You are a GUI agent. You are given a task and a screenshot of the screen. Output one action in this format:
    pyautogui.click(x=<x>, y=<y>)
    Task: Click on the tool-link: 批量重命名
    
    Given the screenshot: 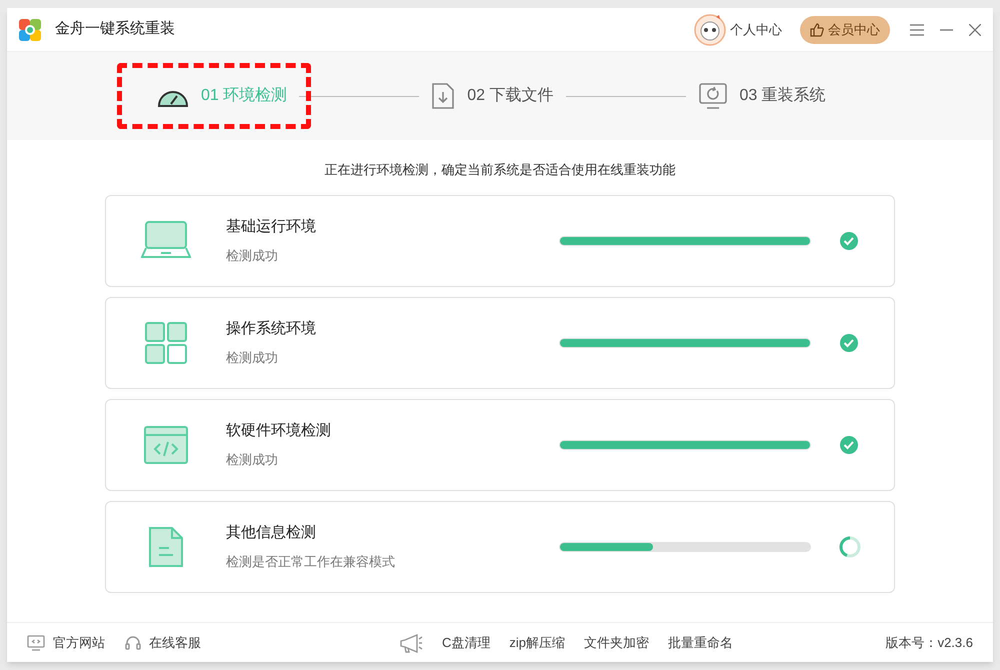 What is the action you would take?
    pyautogui.click(x=701, y=642)
    